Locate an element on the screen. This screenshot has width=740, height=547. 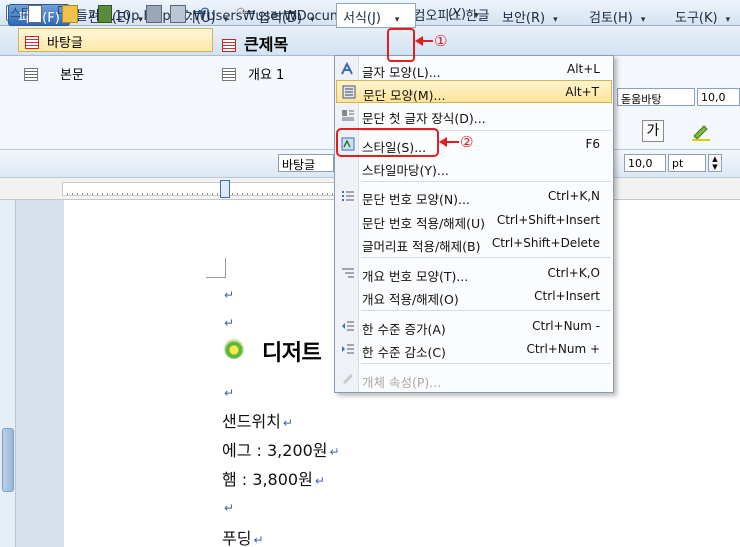
menu-item-shortcut: Ctrl+Num + is located at coordinates (563, 349).